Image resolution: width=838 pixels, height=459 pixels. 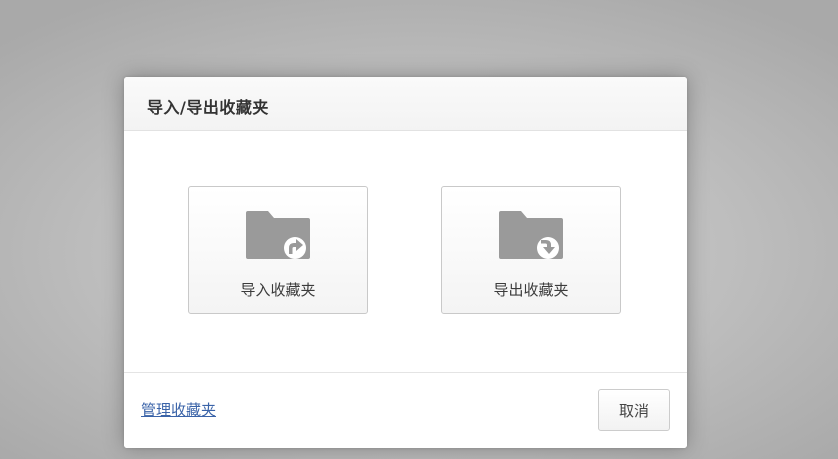 What do you see at coordinates (278, 235) in the screenshot?
I see `folder-upload-icon` at bounding box center [278, 235].